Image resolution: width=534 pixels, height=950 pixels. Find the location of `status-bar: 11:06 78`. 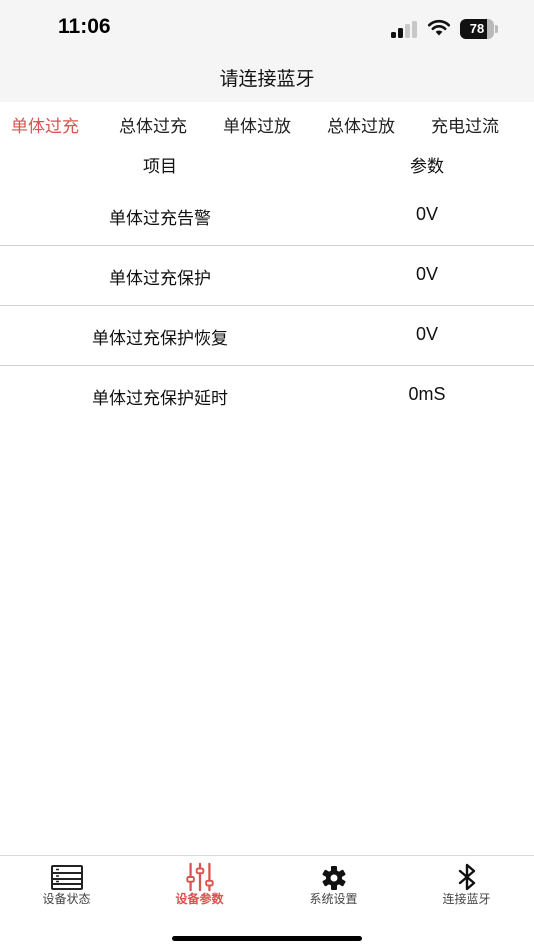

status-bar: 11:06 78 is located at coordinates (267, 28).